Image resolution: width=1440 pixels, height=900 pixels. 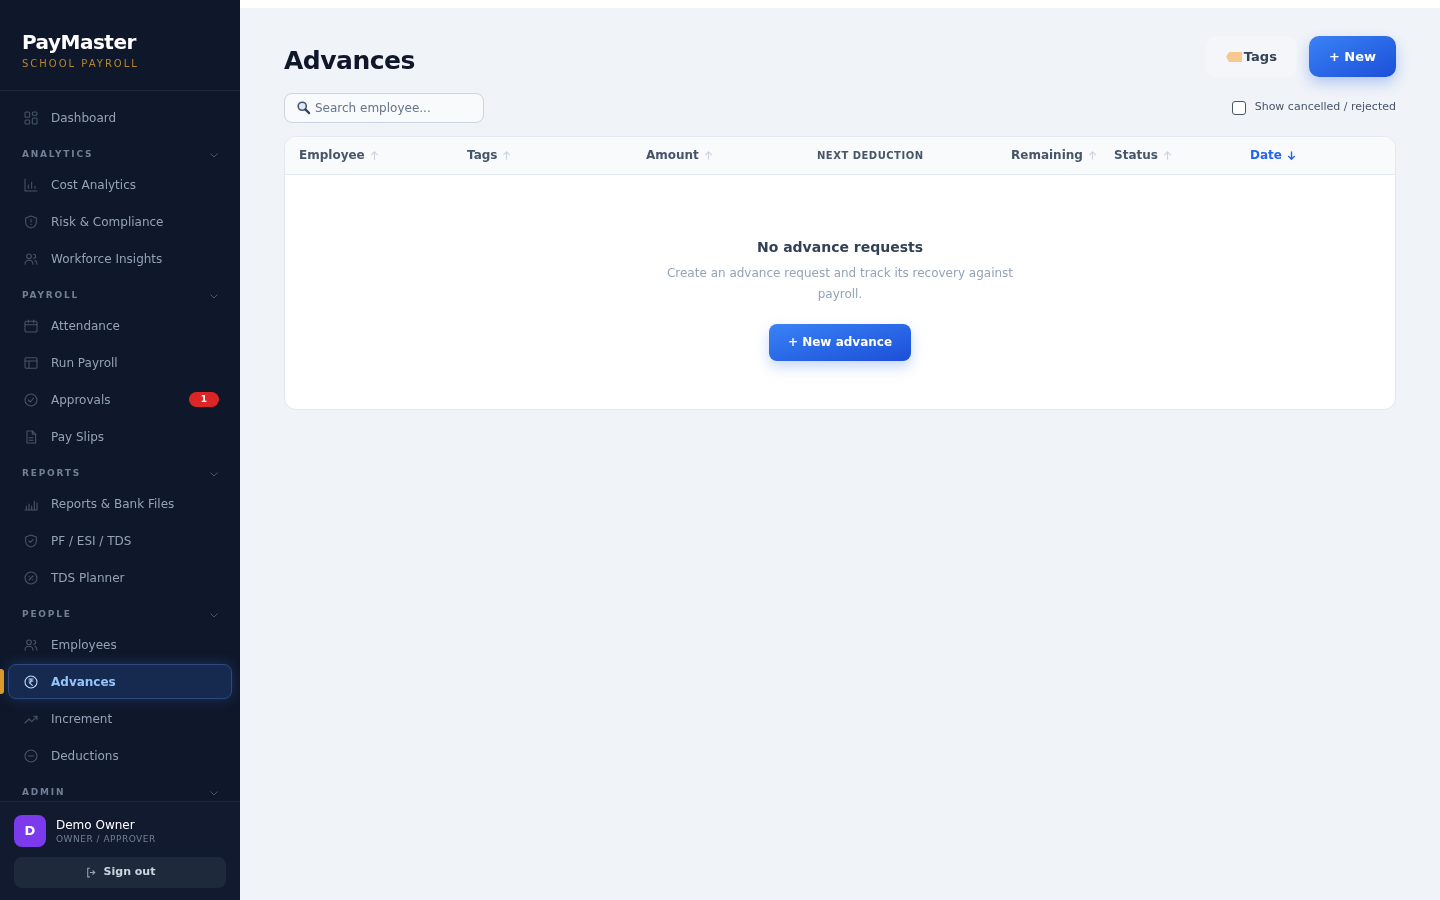 What do you see at coordinates (490, 155) in the screenshot?
I see `column-header: Tags` at bounding box center [490, 155].